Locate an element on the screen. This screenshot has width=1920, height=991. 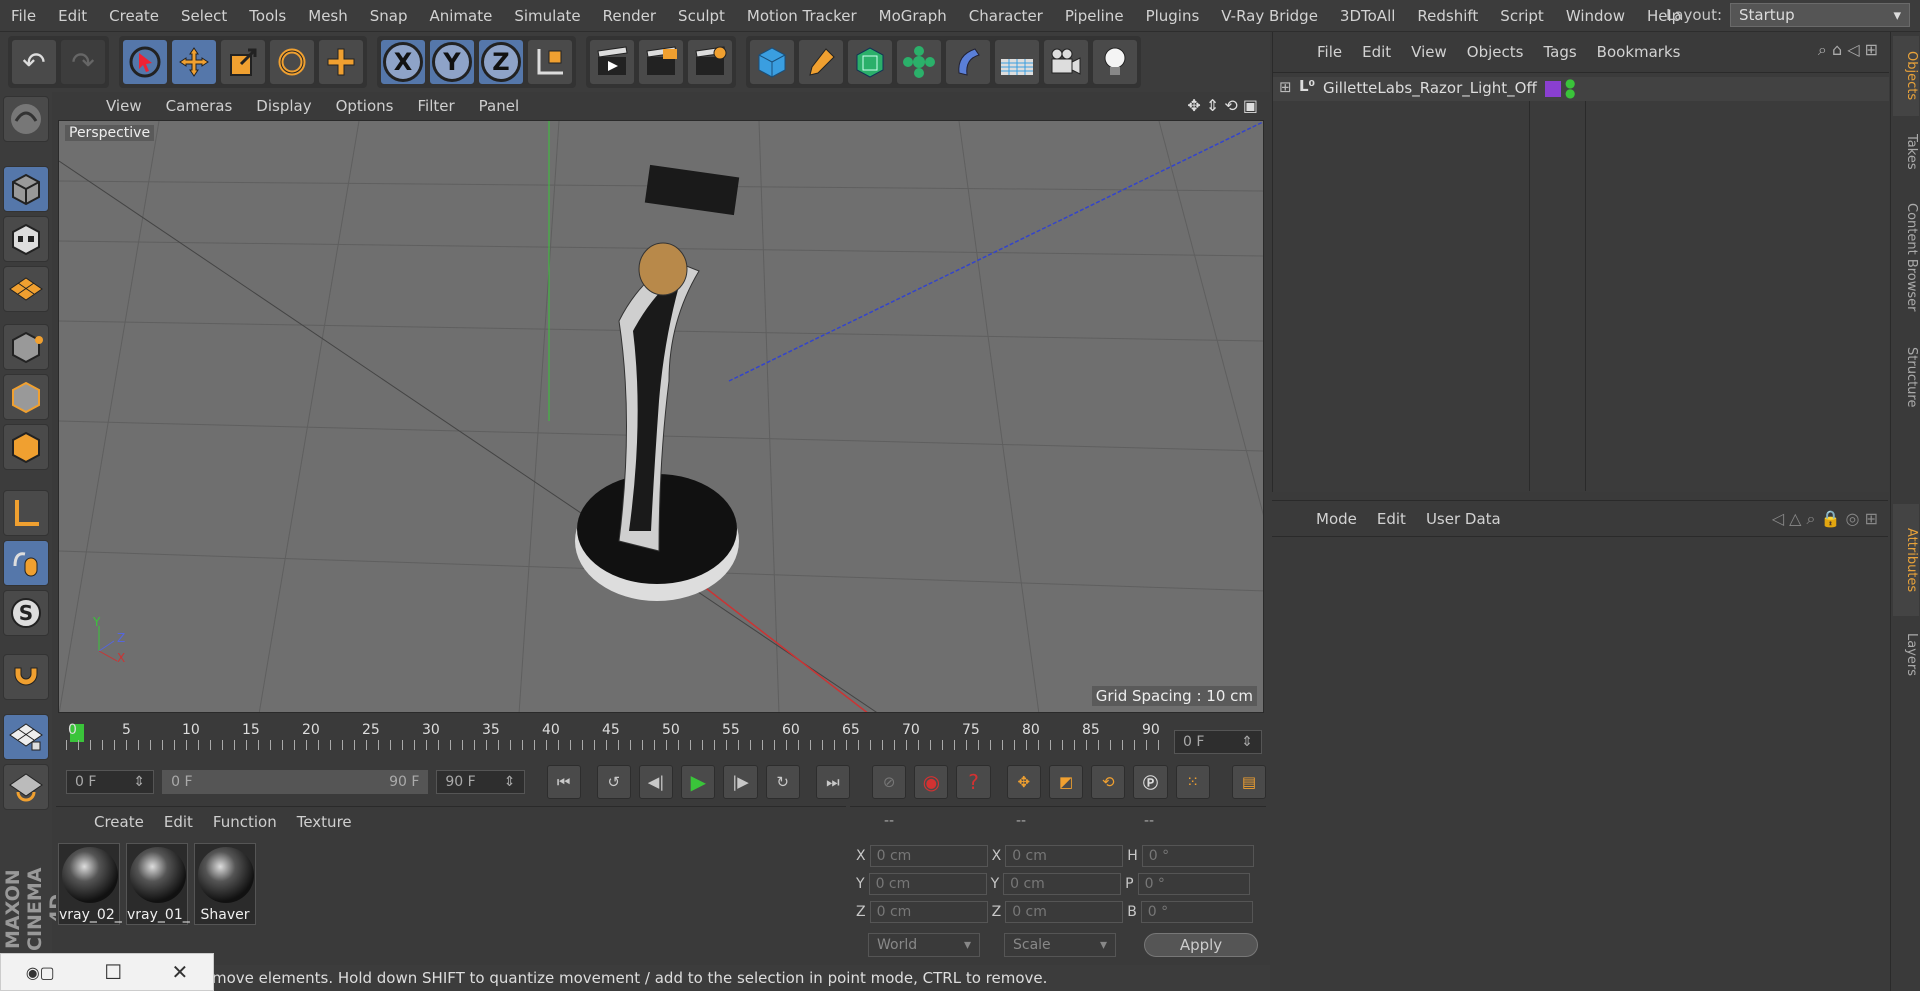
tweak-mode-button is located at coordinates (26, 563).